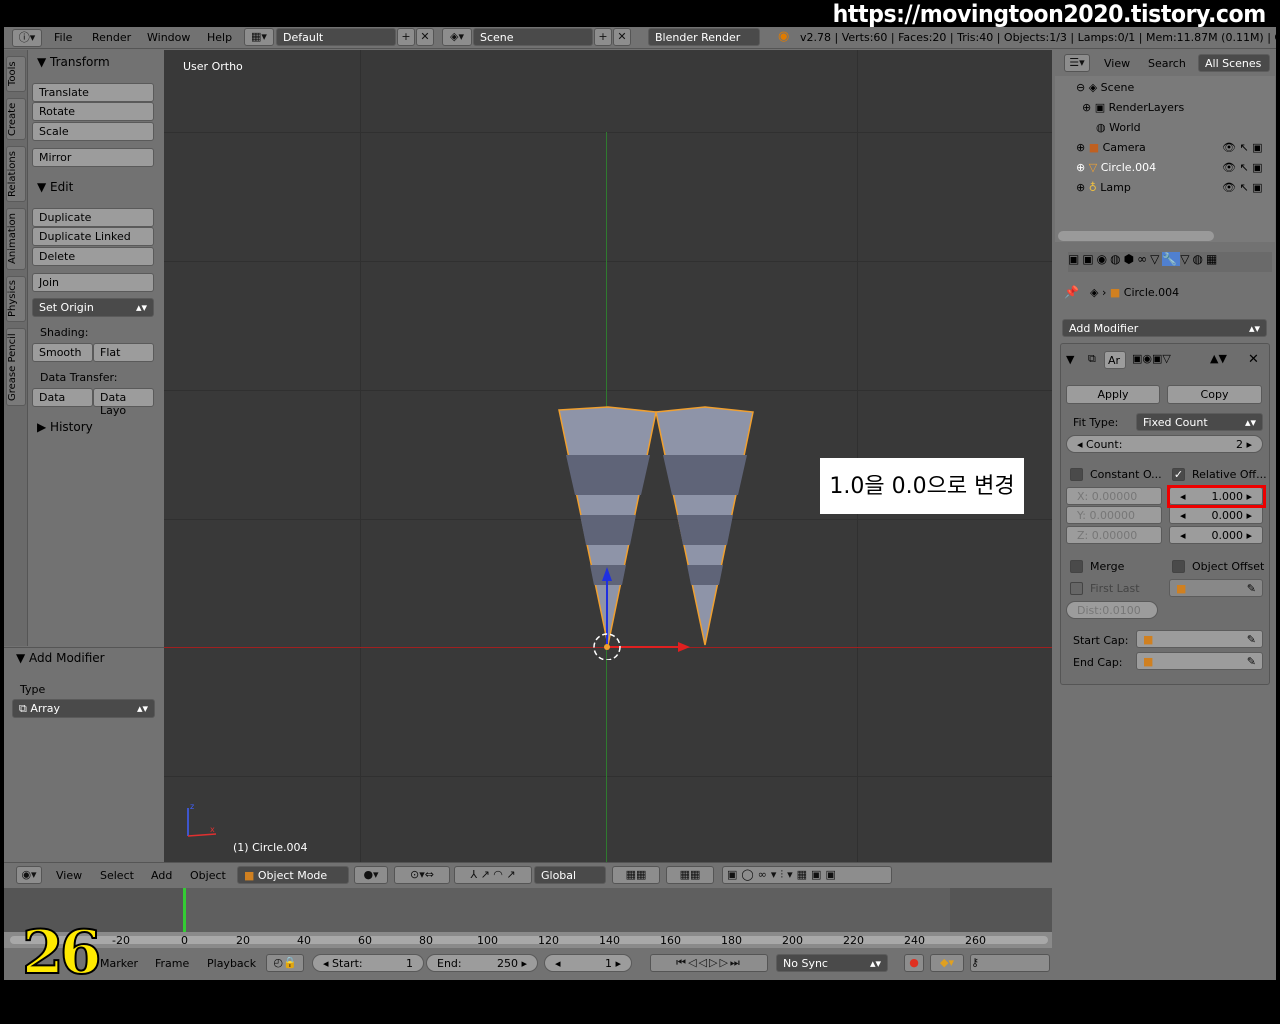  I want to click on outliner-search-menu: Search, so click(1167, 63).